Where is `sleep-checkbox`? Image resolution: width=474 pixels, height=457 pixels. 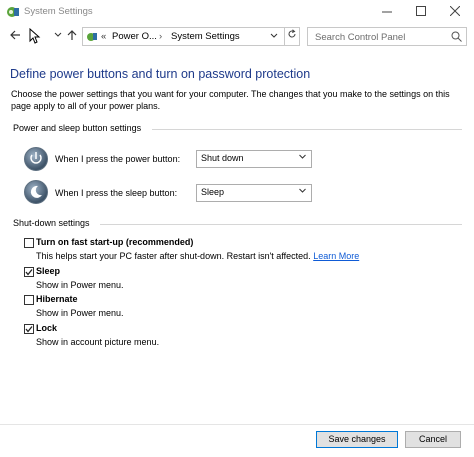
sleep-checkbox is located at coordinates (29, 272).